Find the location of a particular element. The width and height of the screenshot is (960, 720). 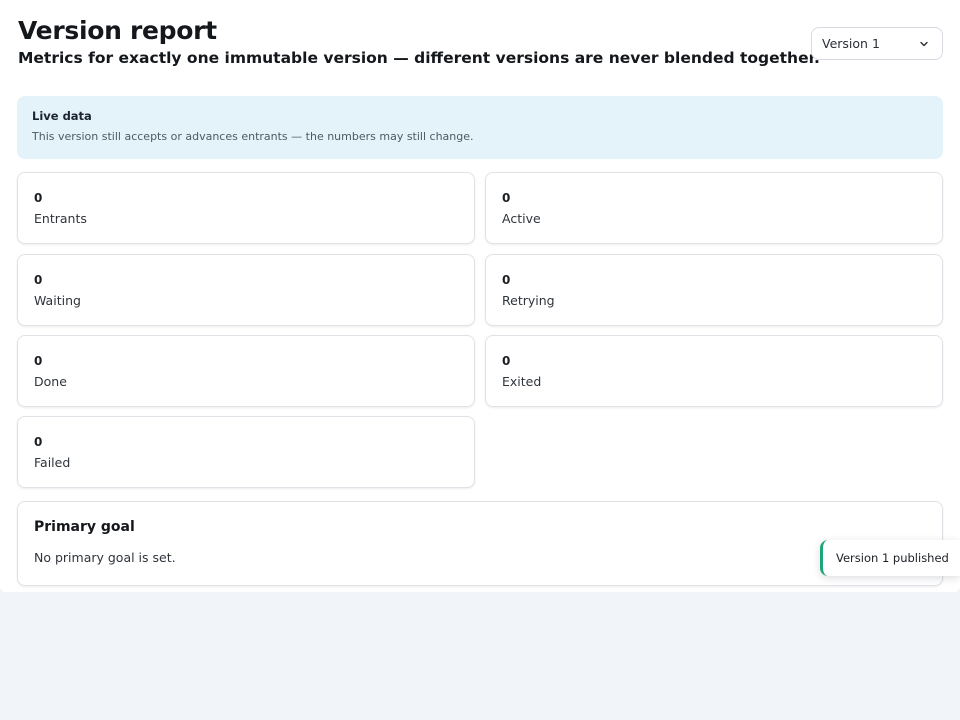

page-title: Version report is located at coordinates (117, 30).